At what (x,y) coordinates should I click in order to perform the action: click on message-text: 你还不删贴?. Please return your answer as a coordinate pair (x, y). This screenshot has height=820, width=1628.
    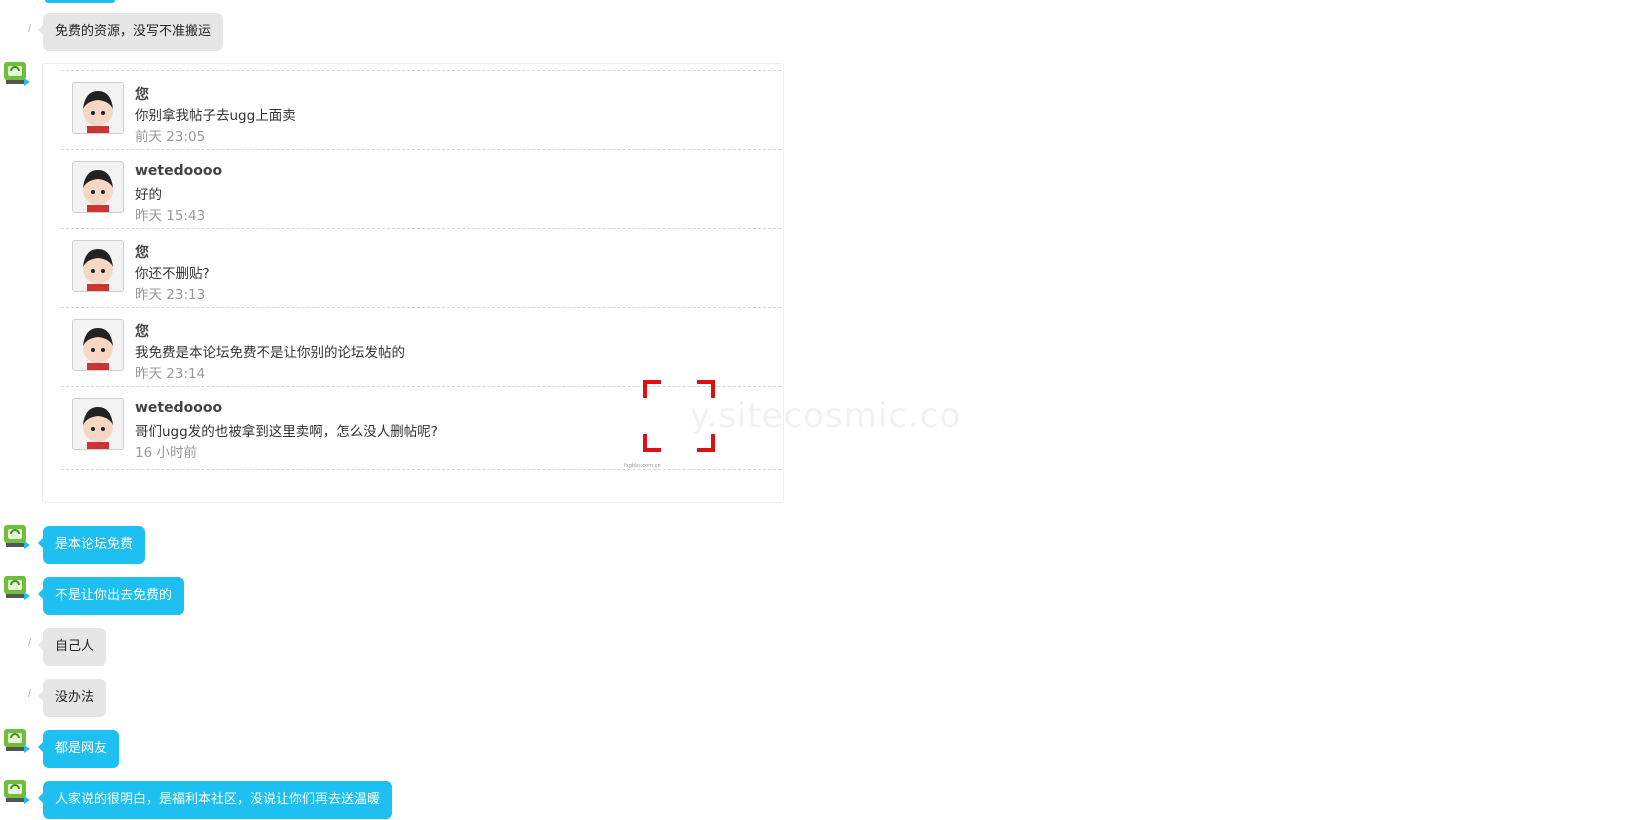
    Looking at the image, I should click on (172, 274).